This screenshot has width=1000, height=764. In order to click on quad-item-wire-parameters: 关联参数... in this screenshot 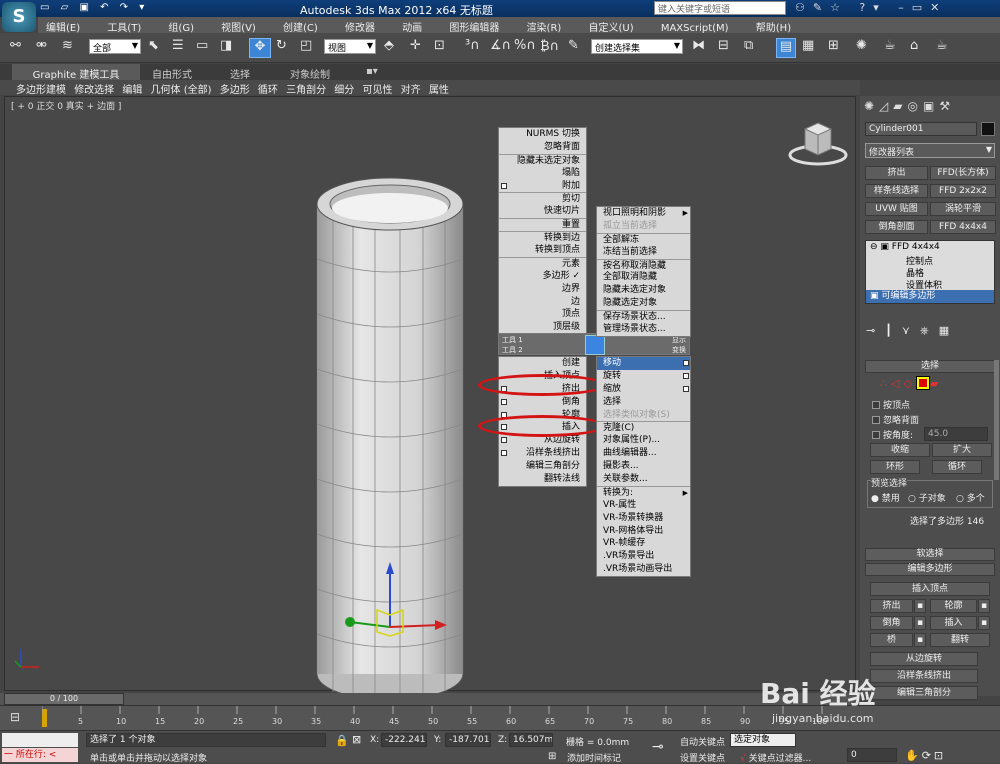, I will do `click(643, 479)`.